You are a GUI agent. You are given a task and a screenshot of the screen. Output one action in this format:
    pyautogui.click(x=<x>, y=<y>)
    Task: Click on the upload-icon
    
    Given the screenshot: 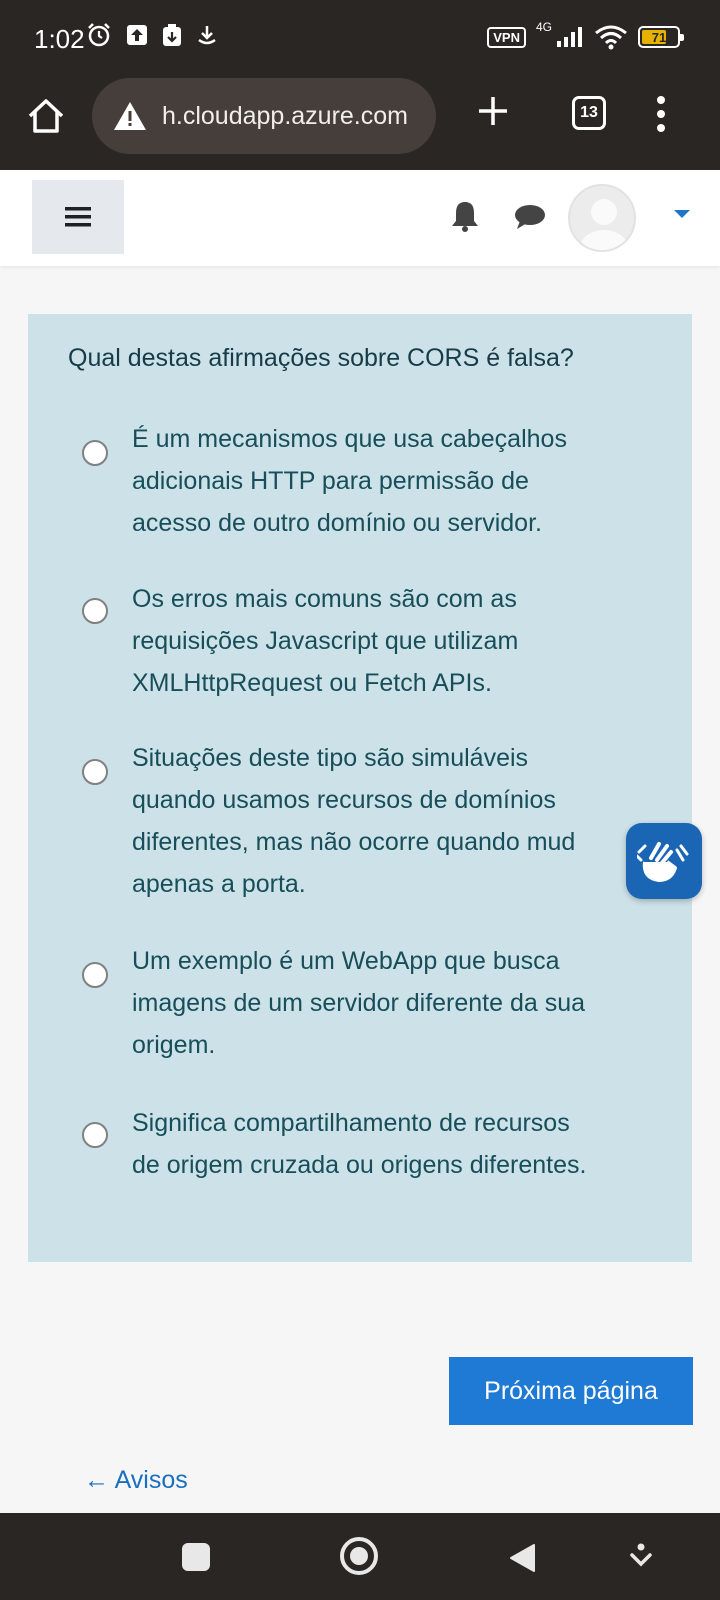 What is the action you would take?
    pyautogui.click(x=137, y=35)
    